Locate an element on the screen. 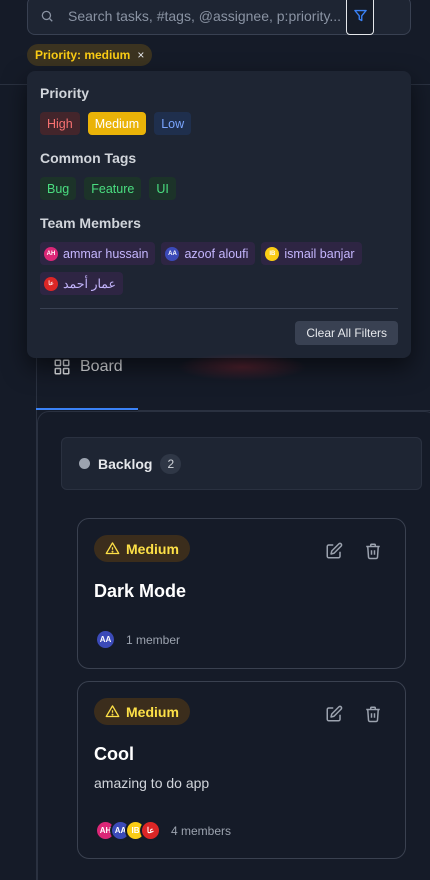 The image size is (430, 880). member-name: azoof aloufi is located at coordinates (216, 253).